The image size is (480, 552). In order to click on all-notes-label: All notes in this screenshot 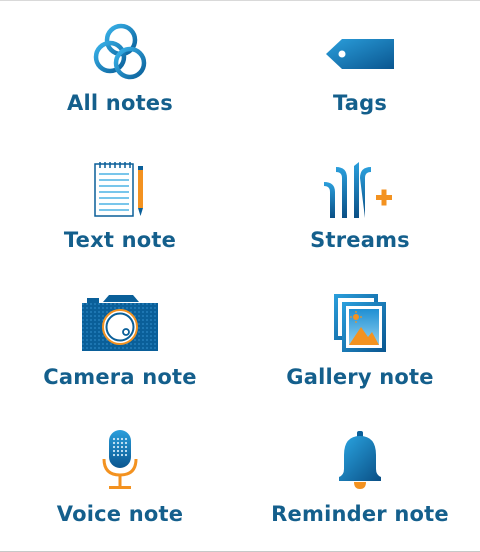, I will do `click(120, 103)`.